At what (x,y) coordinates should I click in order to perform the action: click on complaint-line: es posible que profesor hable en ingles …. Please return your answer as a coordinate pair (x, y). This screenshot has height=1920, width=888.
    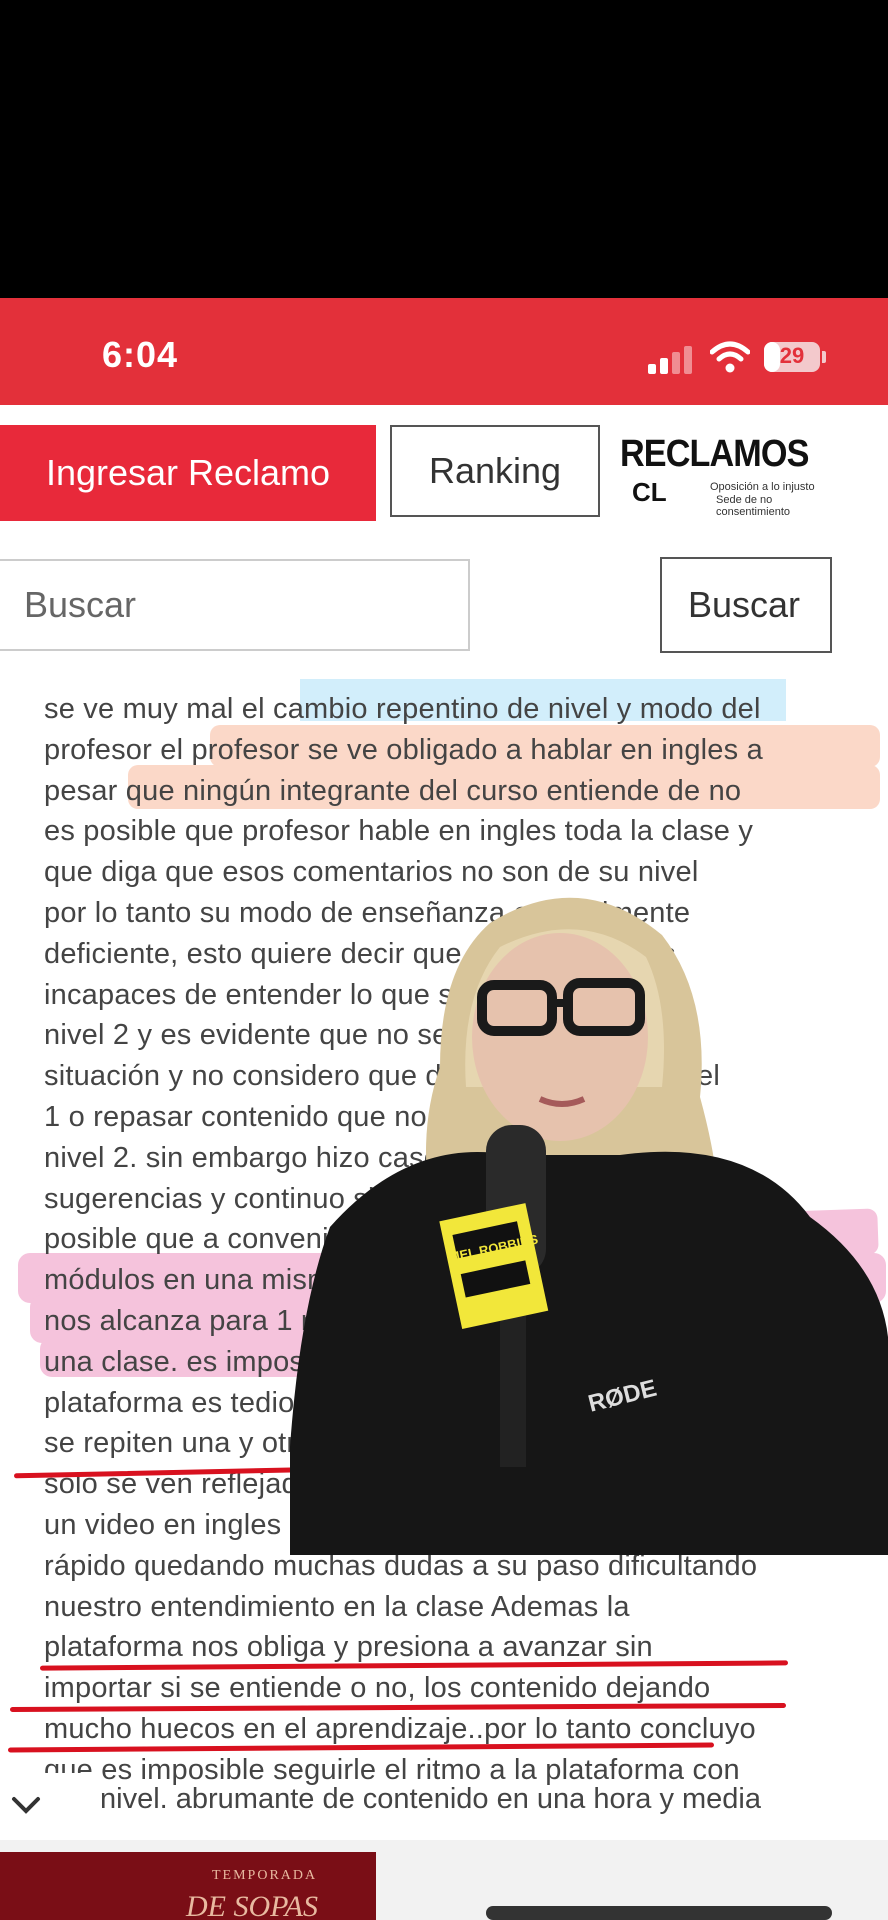
    Looking at the image, I should click on (399, 831).